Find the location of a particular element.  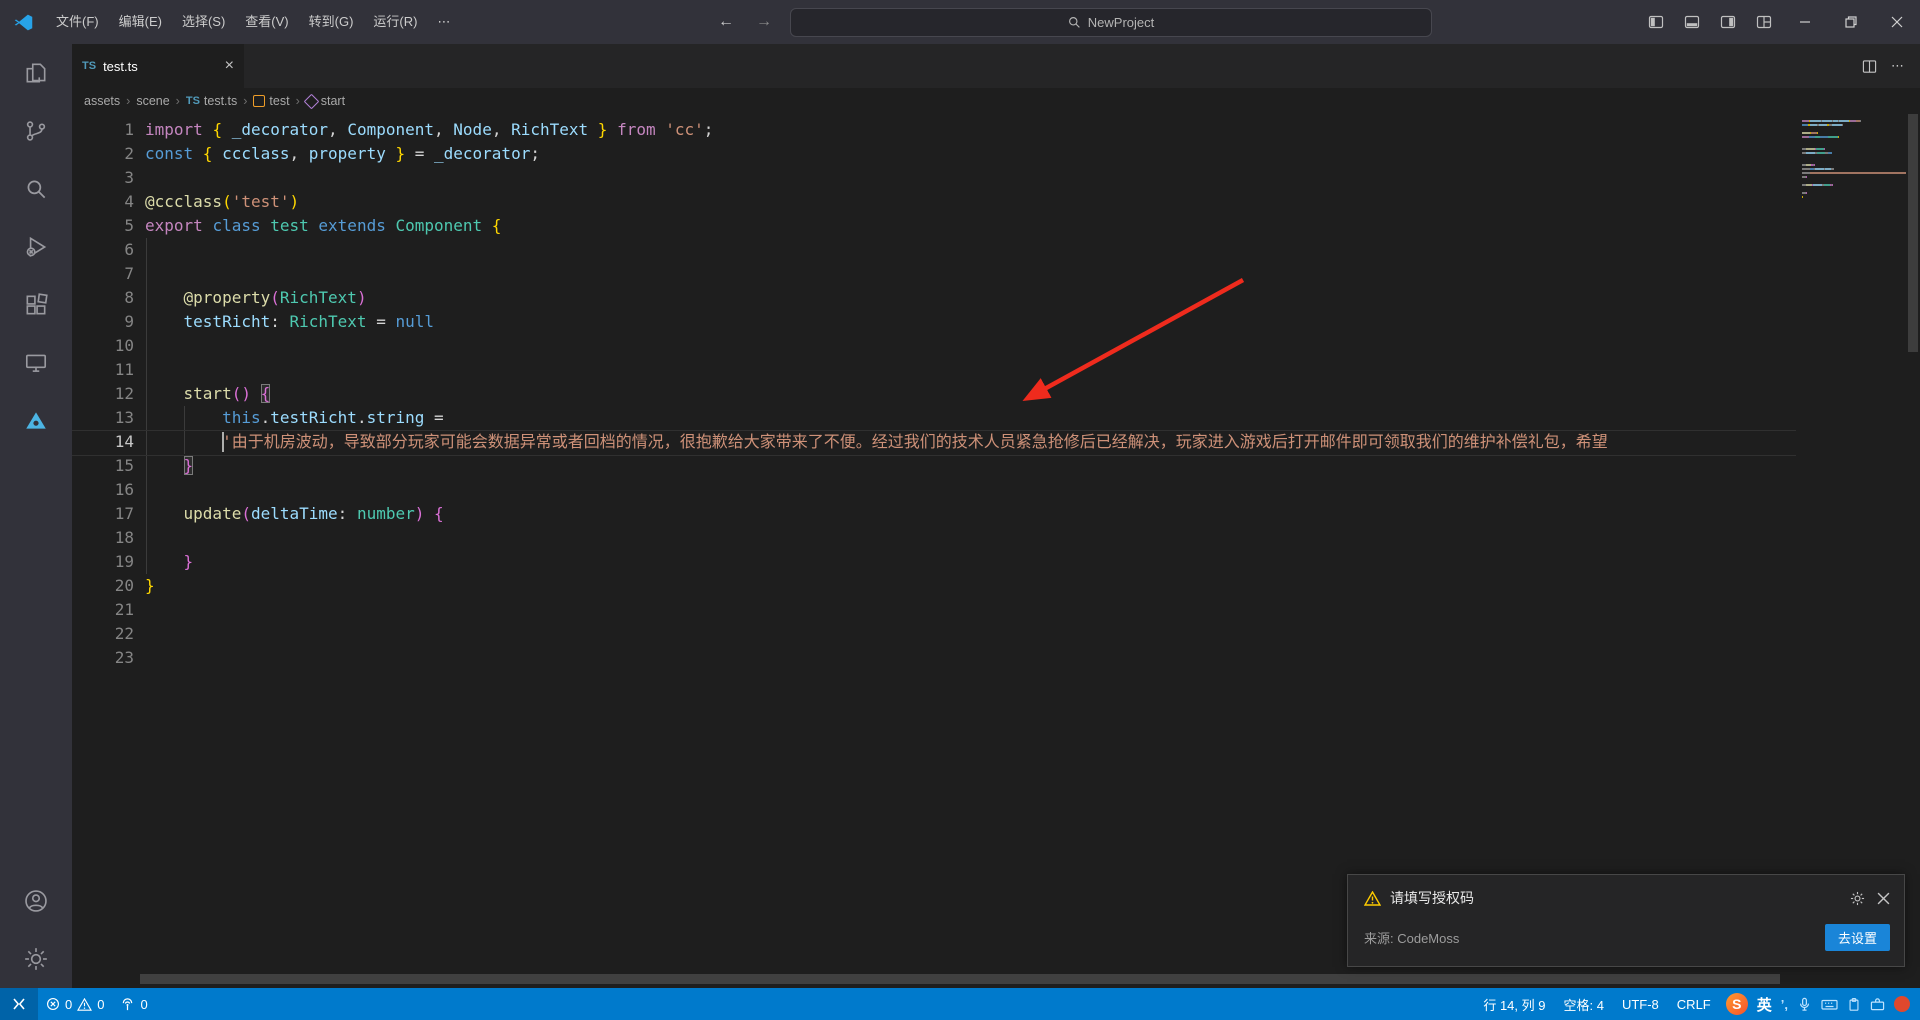

code-line: 6 is located at coordinates (996, 250).